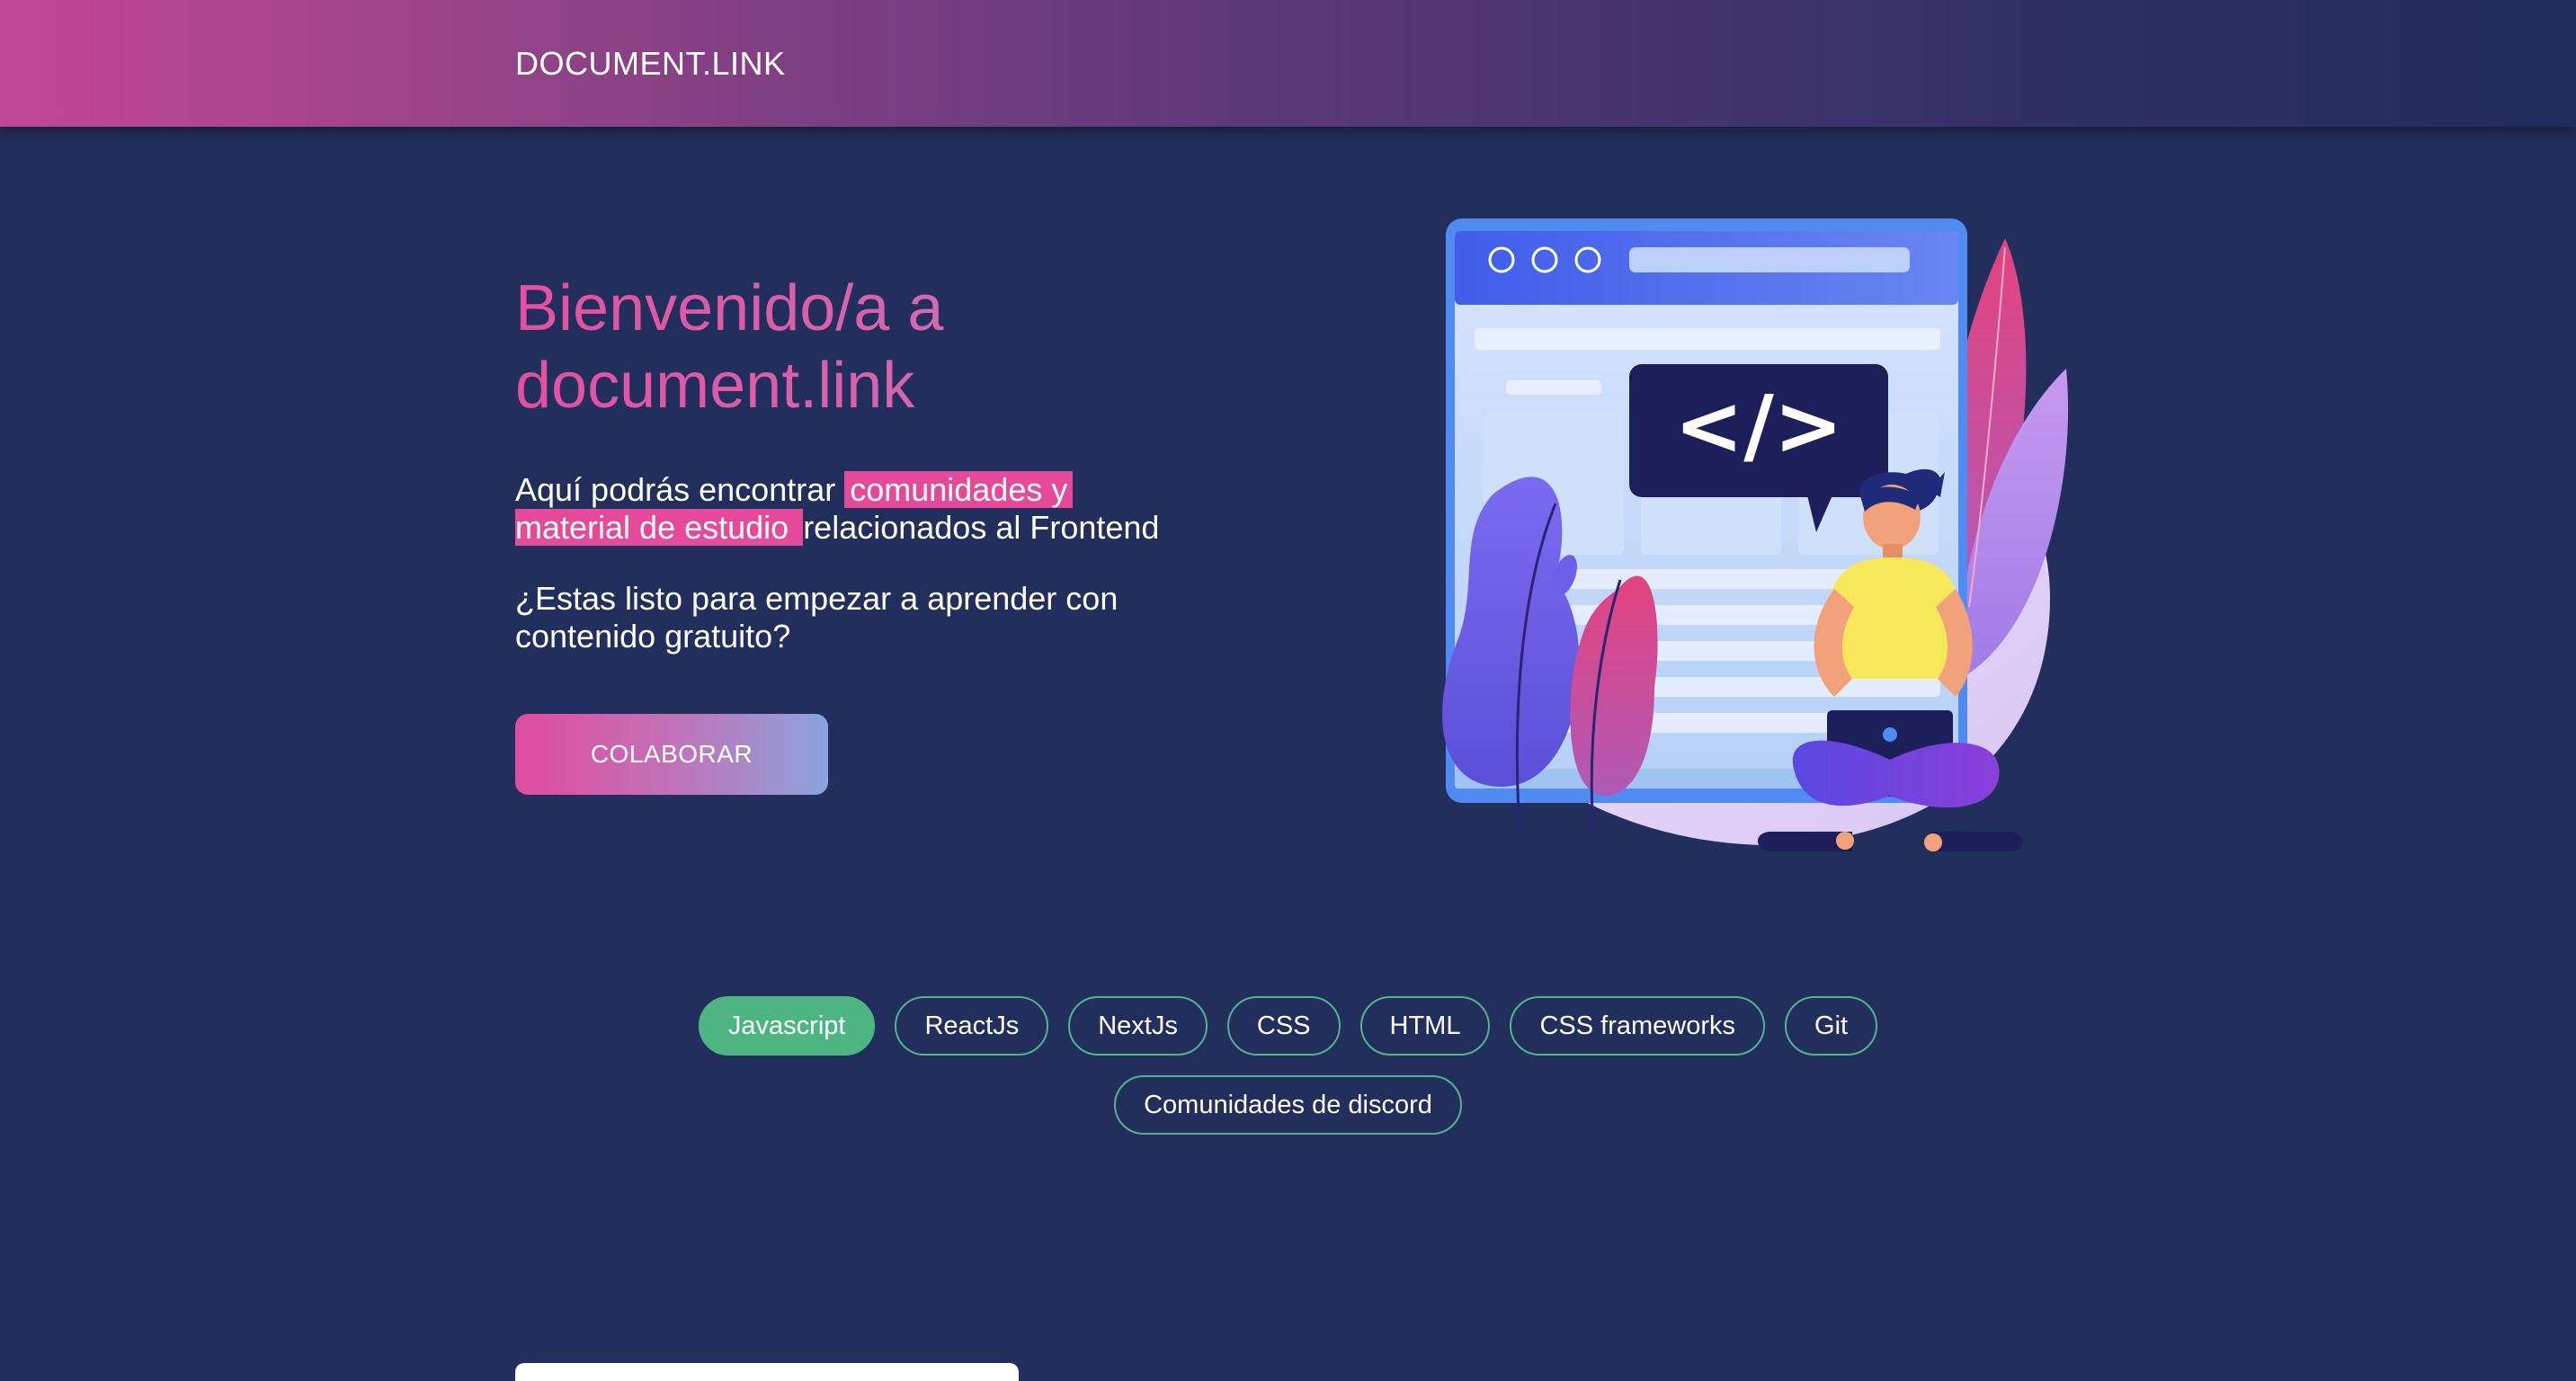  What do you see at coordinates (659, 527) in the screenshot?
I see `intro-highlight-2: material de estudio` at bounding box center [659, 527].